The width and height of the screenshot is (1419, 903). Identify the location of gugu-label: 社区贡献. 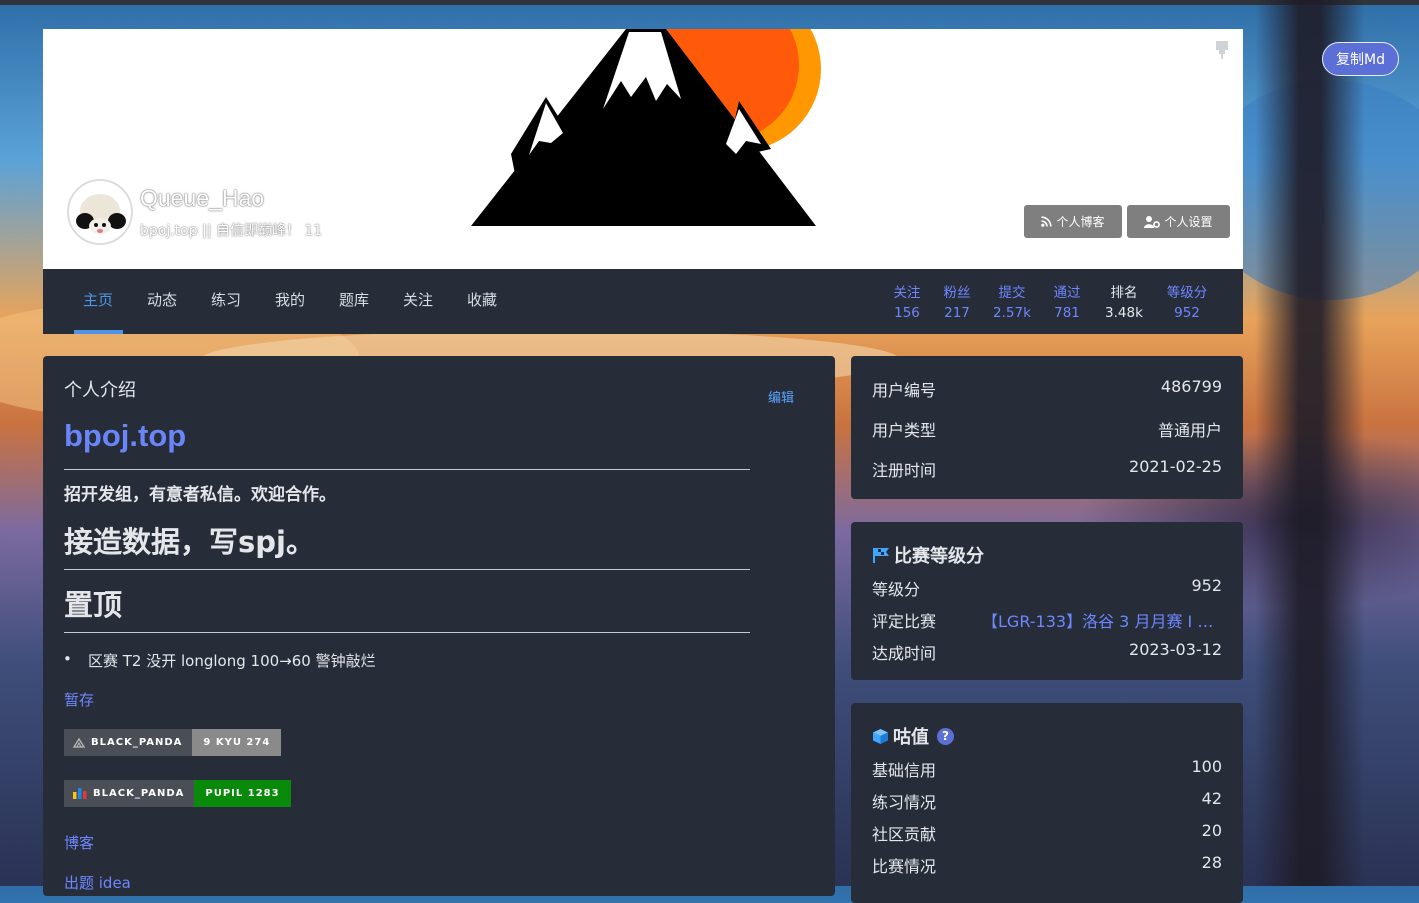
(904, 834).